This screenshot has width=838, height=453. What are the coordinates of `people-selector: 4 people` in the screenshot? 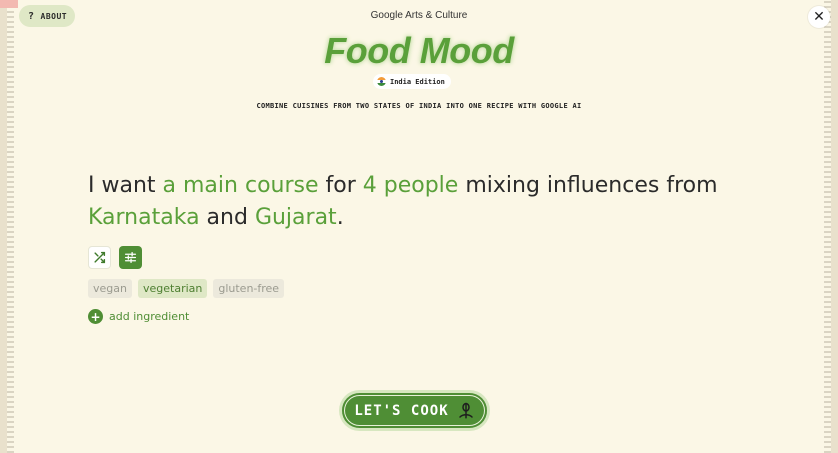 It's located at (411, 185).